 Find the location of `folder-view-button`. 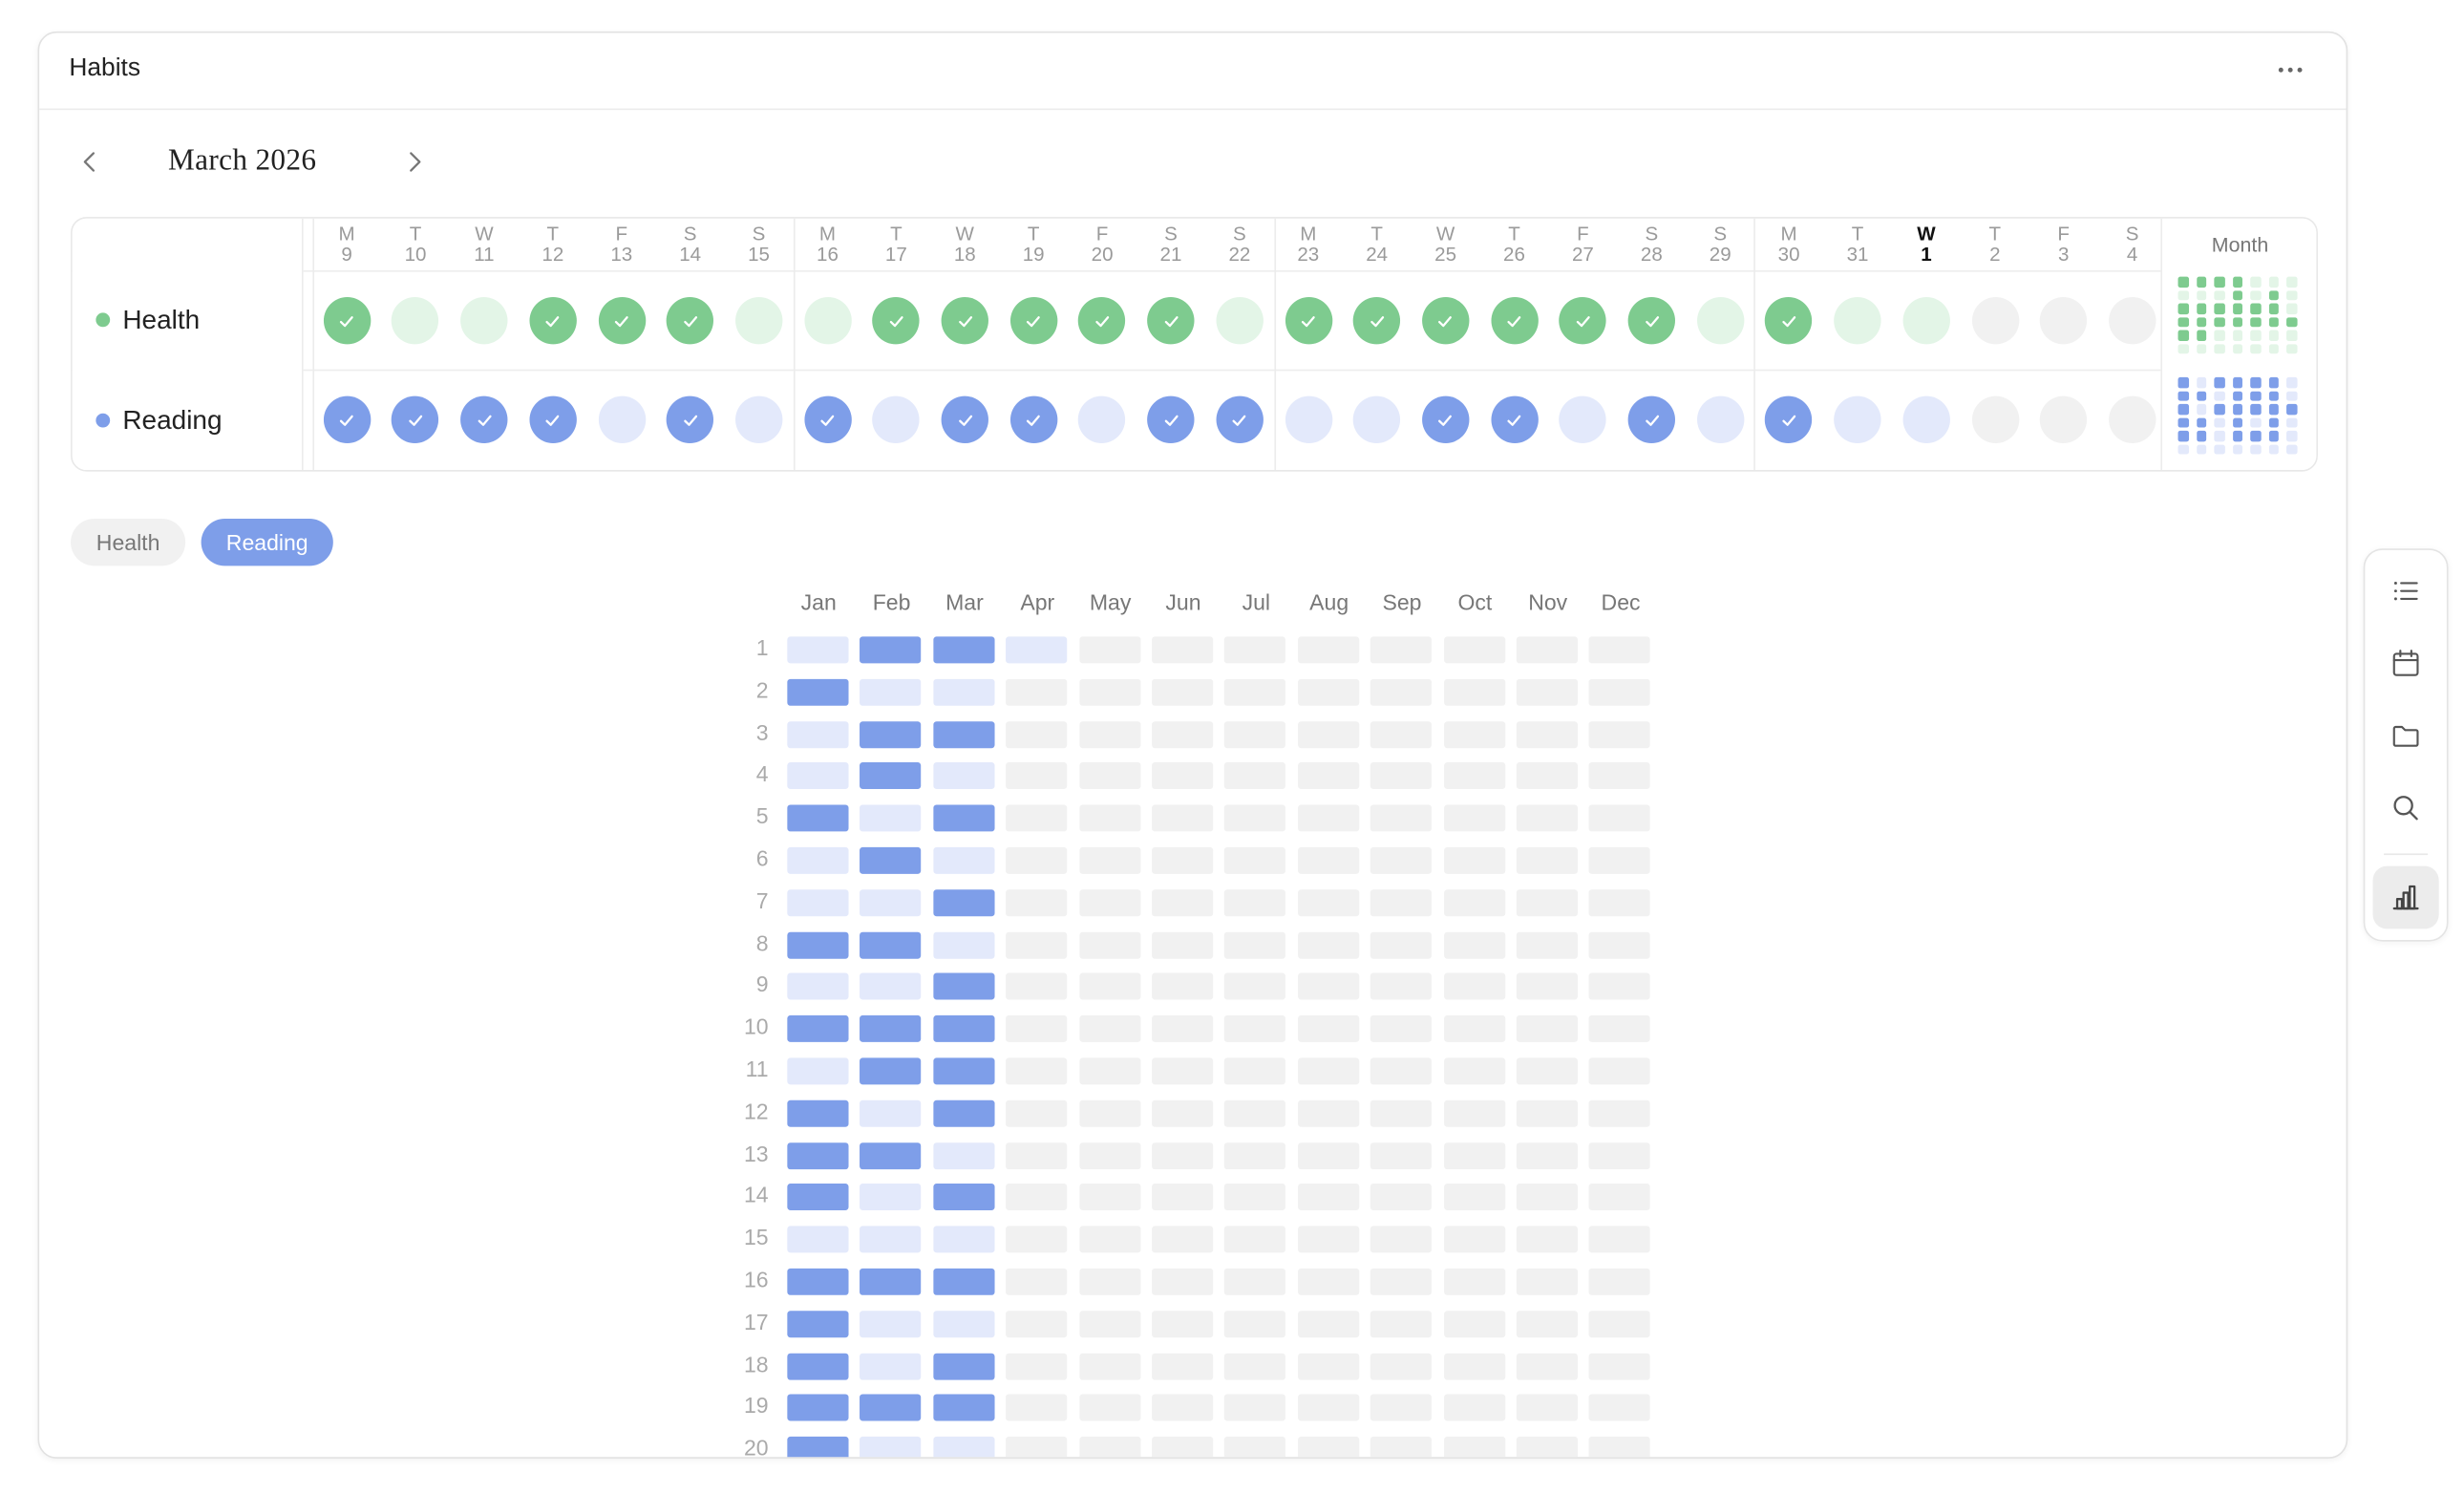

folder-view-button is located at coordinates (2406, 735).